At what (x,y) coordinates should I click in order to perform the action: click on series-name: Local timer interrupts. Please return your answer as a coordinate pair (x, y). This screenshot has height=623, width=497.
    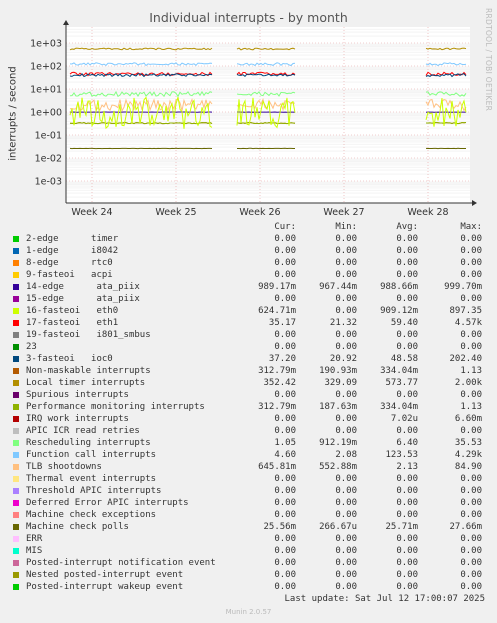
    Looking at the image, I should click on (86, 383).